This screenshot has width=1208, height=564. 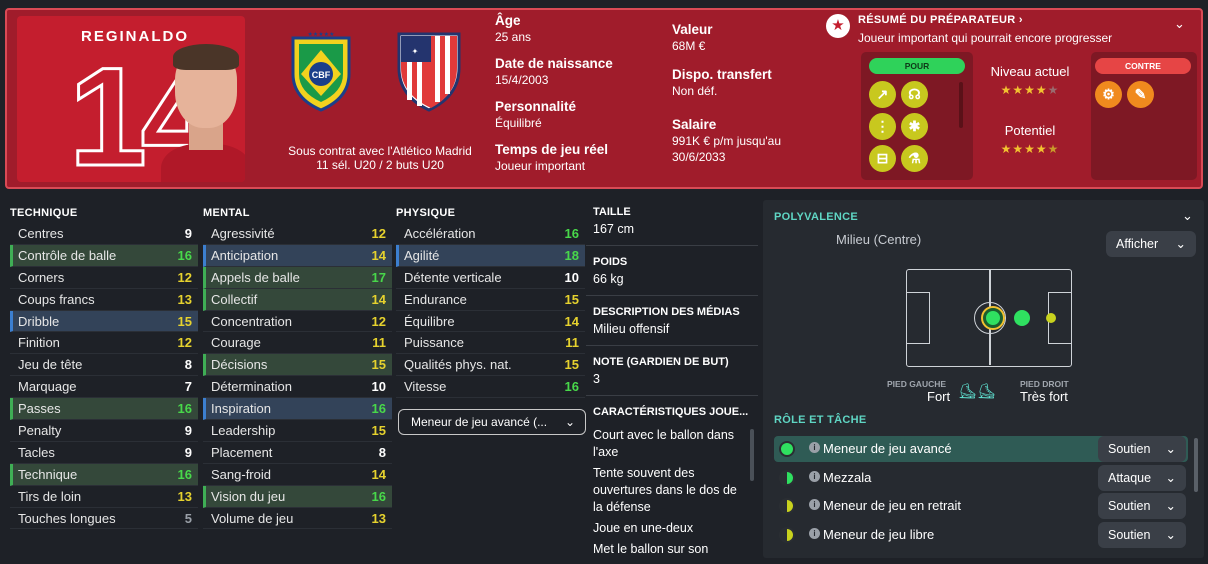 I want to click on left-foot-label: PIED GAUCHE, so click(x=917, y=384).